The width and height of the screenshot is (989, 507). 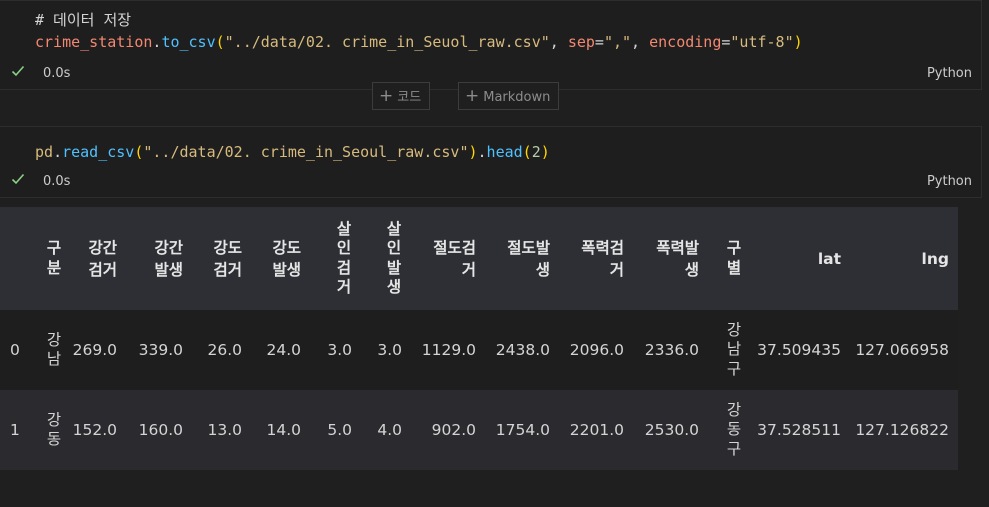 What do you see at coordinates (791, 430) in the screenshot?
I see `table-cell: 37.528511` at bounding box center [791, 430].